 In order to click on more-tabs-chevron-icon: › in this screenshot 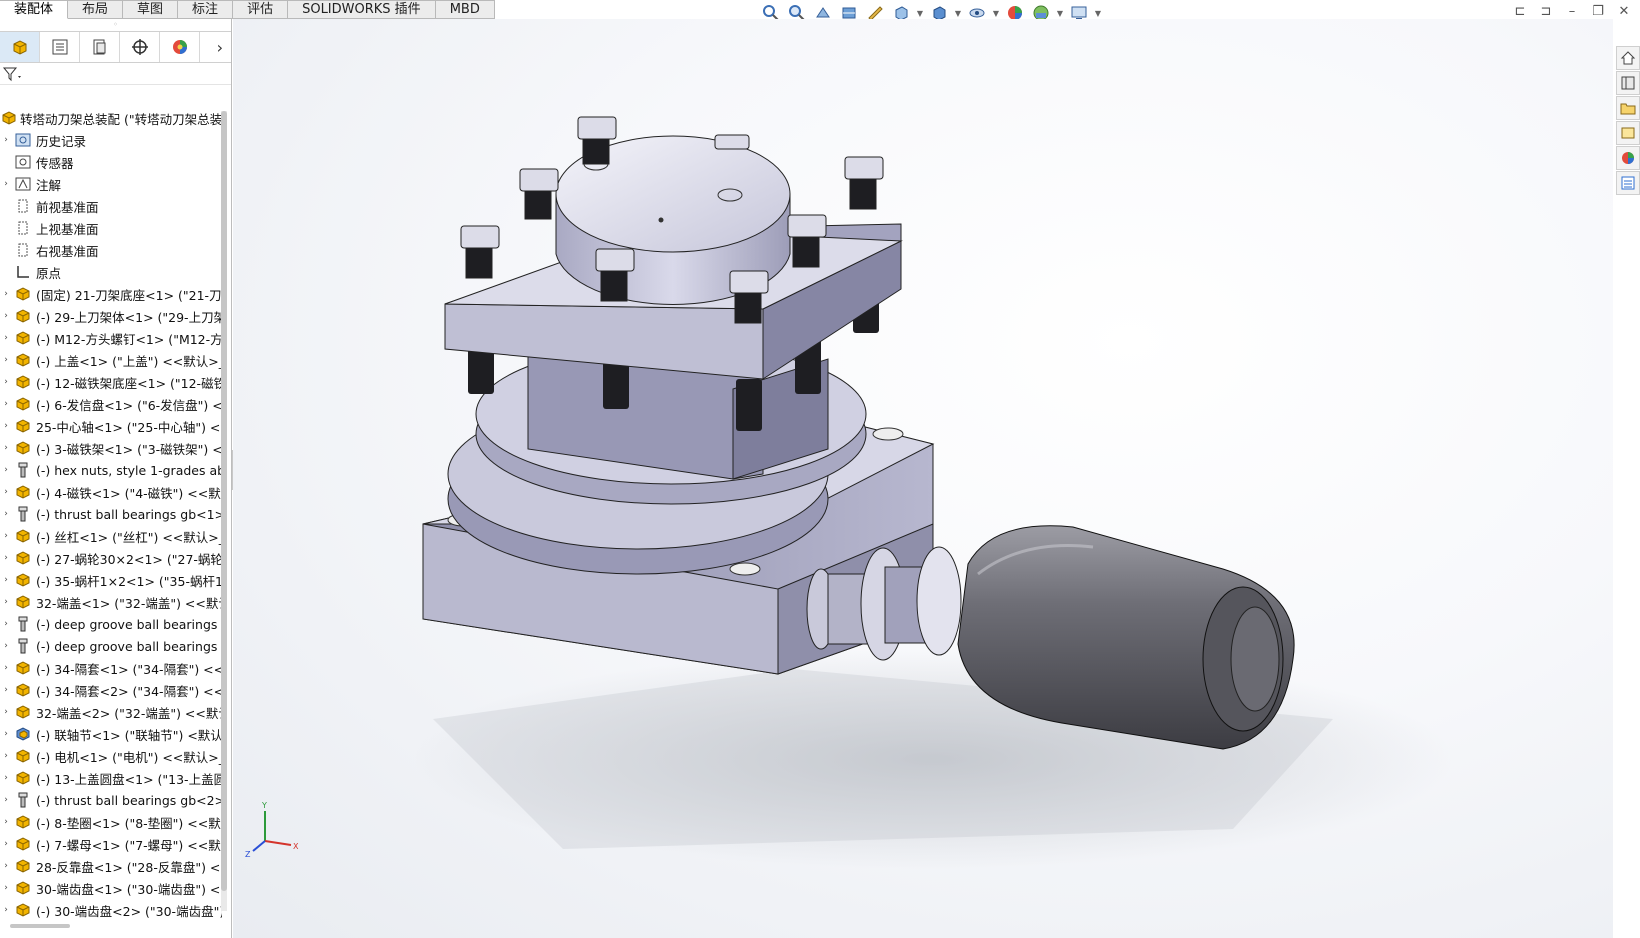, I will do `click(215, 47)`.